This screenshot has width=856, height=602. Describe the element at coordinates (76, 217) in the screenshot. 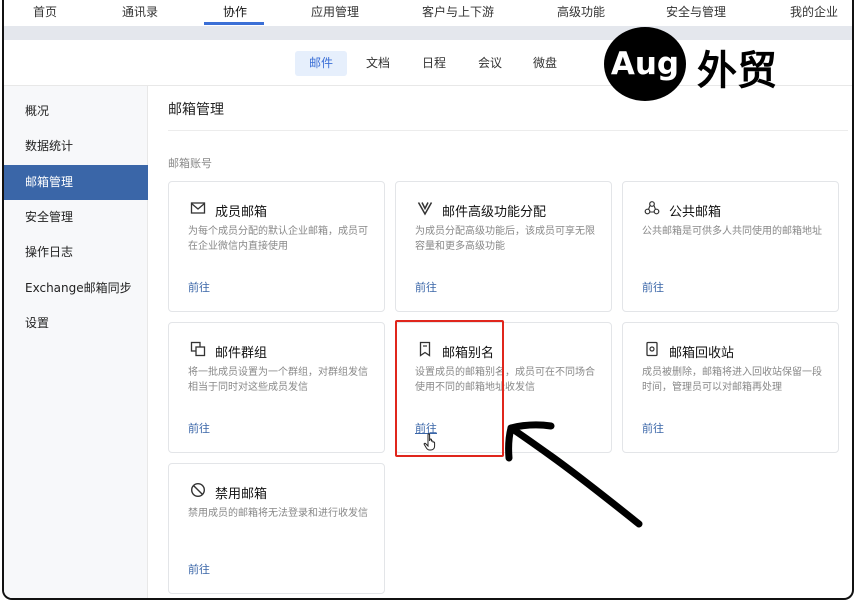

I see `sidebar-item-security: 安全管理` at that location.